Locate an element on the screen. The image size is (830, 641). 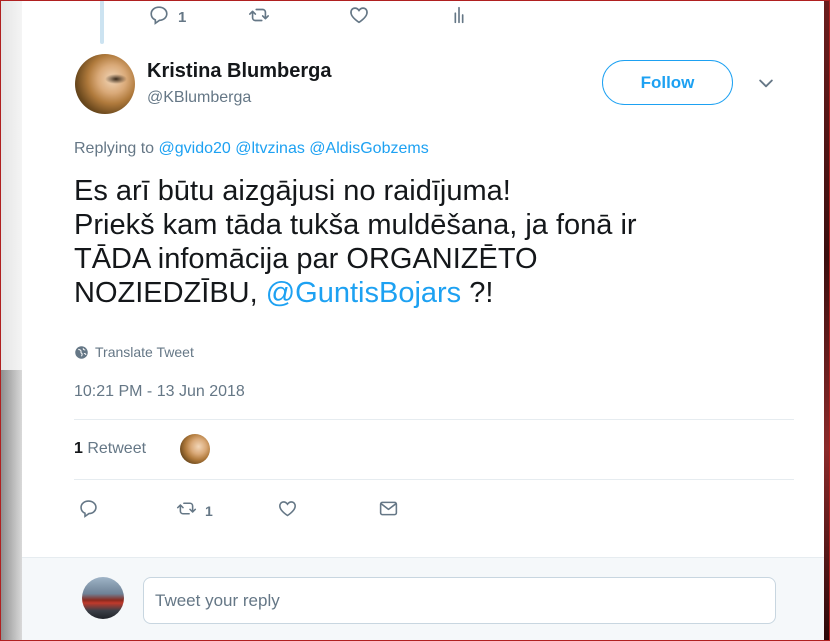
retweet-action is located at coordinates (259, 17).